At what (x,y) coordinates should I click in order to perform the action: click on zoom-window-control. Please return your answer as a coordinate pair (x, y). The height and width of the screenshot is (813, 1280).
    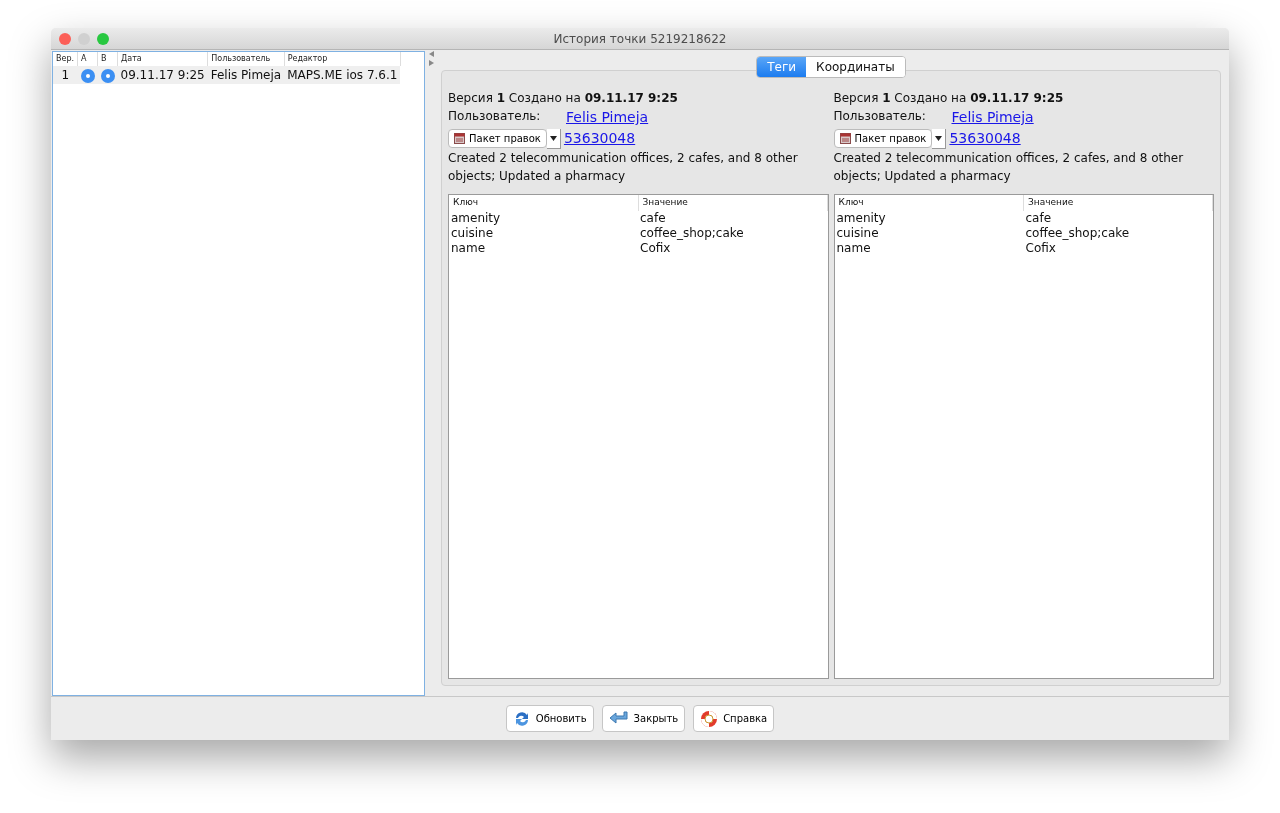
    Looking at the image, I should click on (103, 39).